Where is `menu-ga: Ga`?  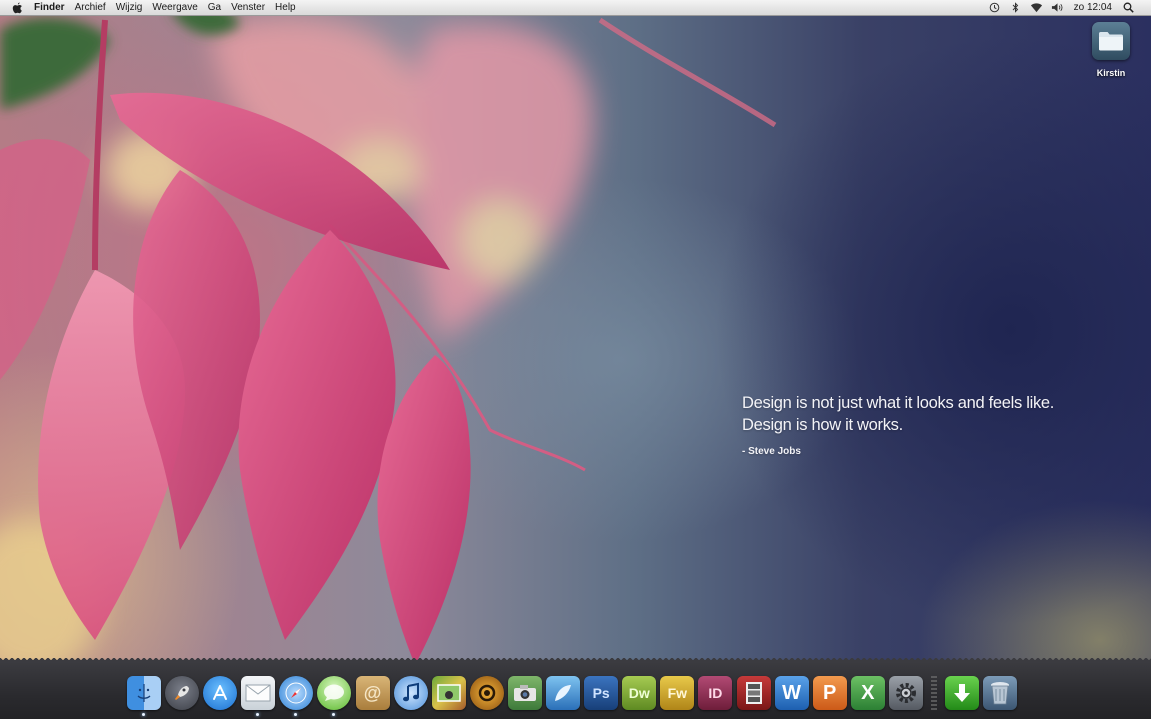 menu-ga: Ga is located at coordinates (214, 7).